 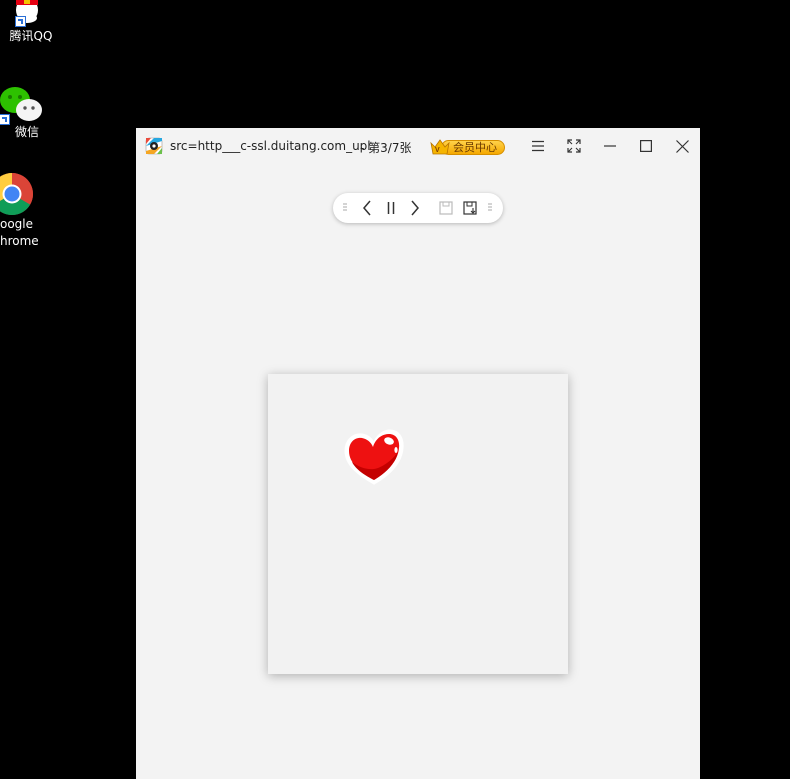 What do you see at coordinates (475, 147) in the screenshot?
I see `vip-center-label: 会员中心` at bounding box center [475, 147].